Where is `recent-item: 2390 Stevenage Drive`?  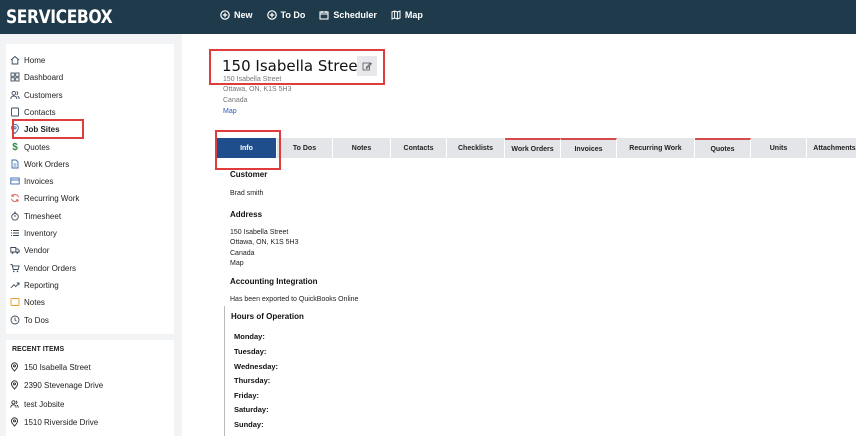 recent-item: 2390 Stevenage Drive is located at coordinates (56, 385).